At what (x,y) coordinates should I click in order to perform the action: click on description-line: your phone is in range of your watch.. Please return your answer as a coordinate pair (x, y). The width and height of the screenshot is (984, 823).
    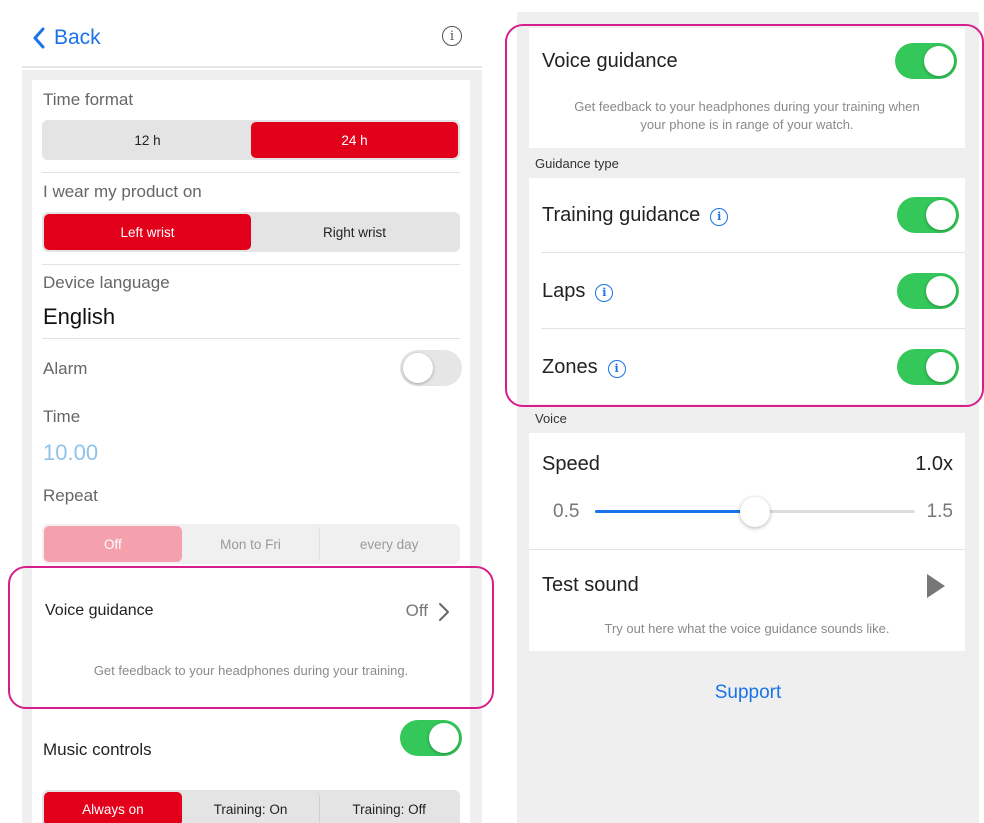
    Looking at the image, I should click on (747, 124).